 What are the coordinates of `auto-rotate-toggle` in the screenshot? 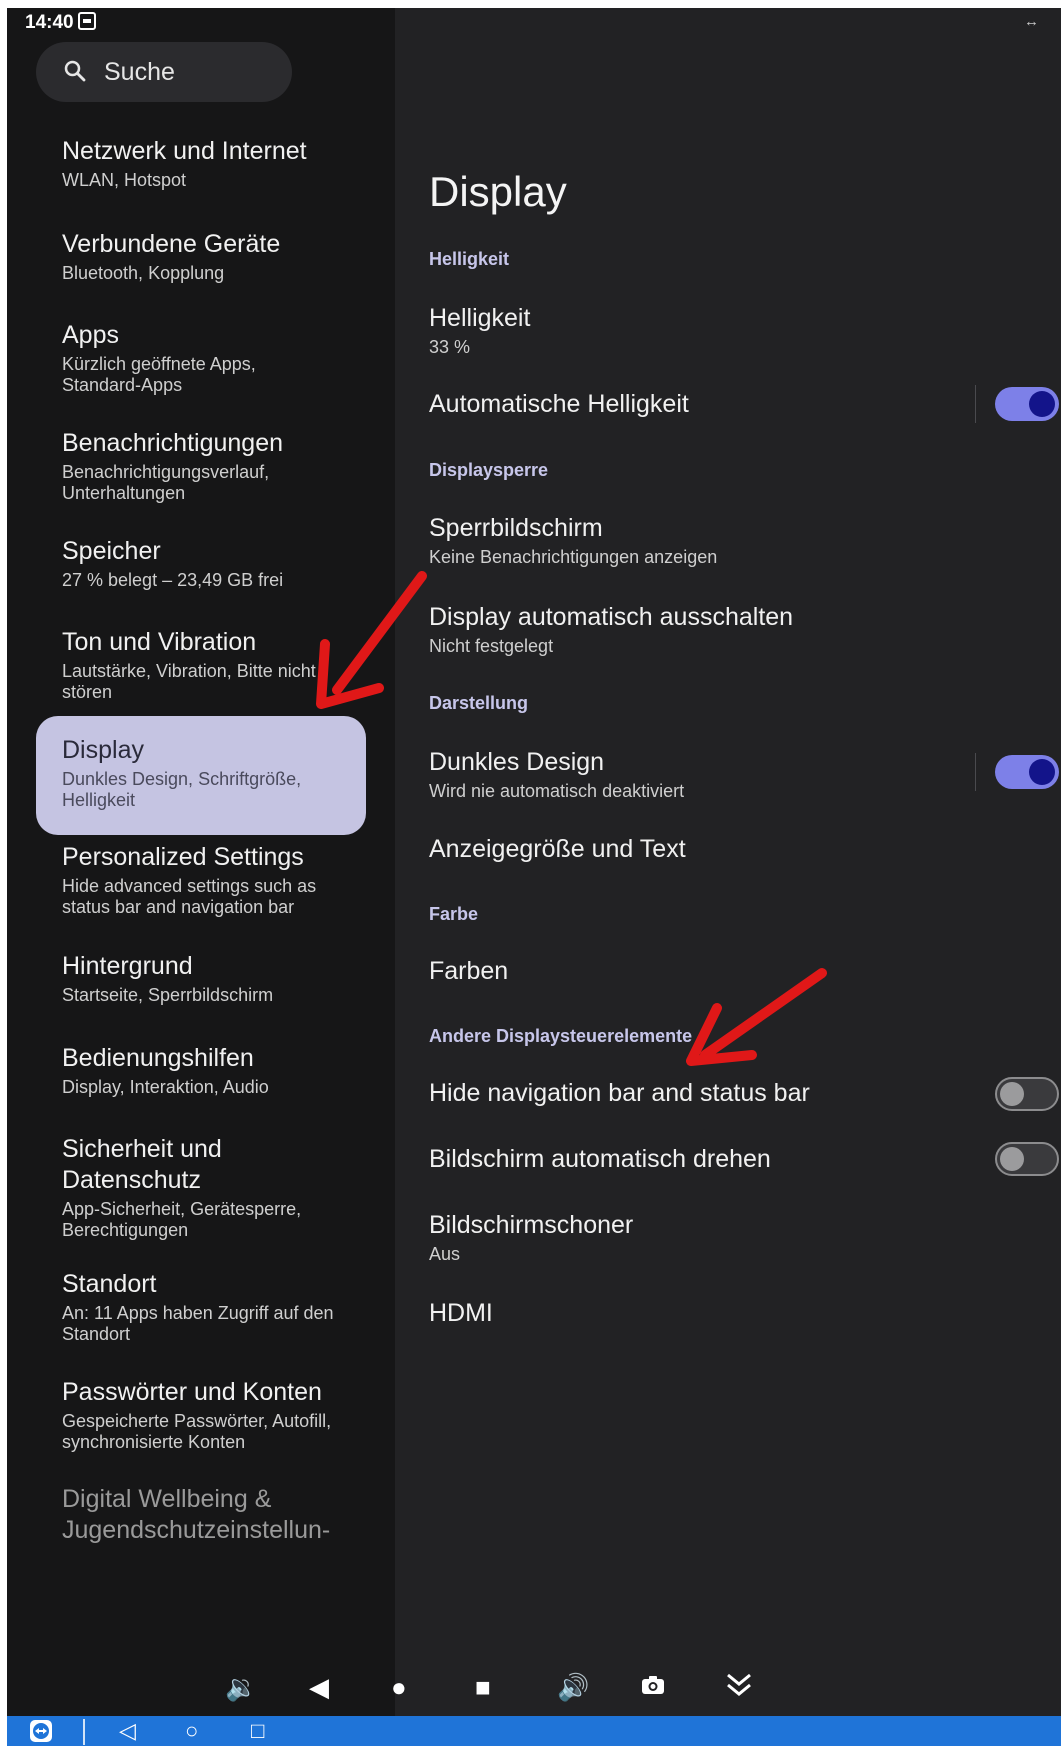 It's located at (1027, 1159).